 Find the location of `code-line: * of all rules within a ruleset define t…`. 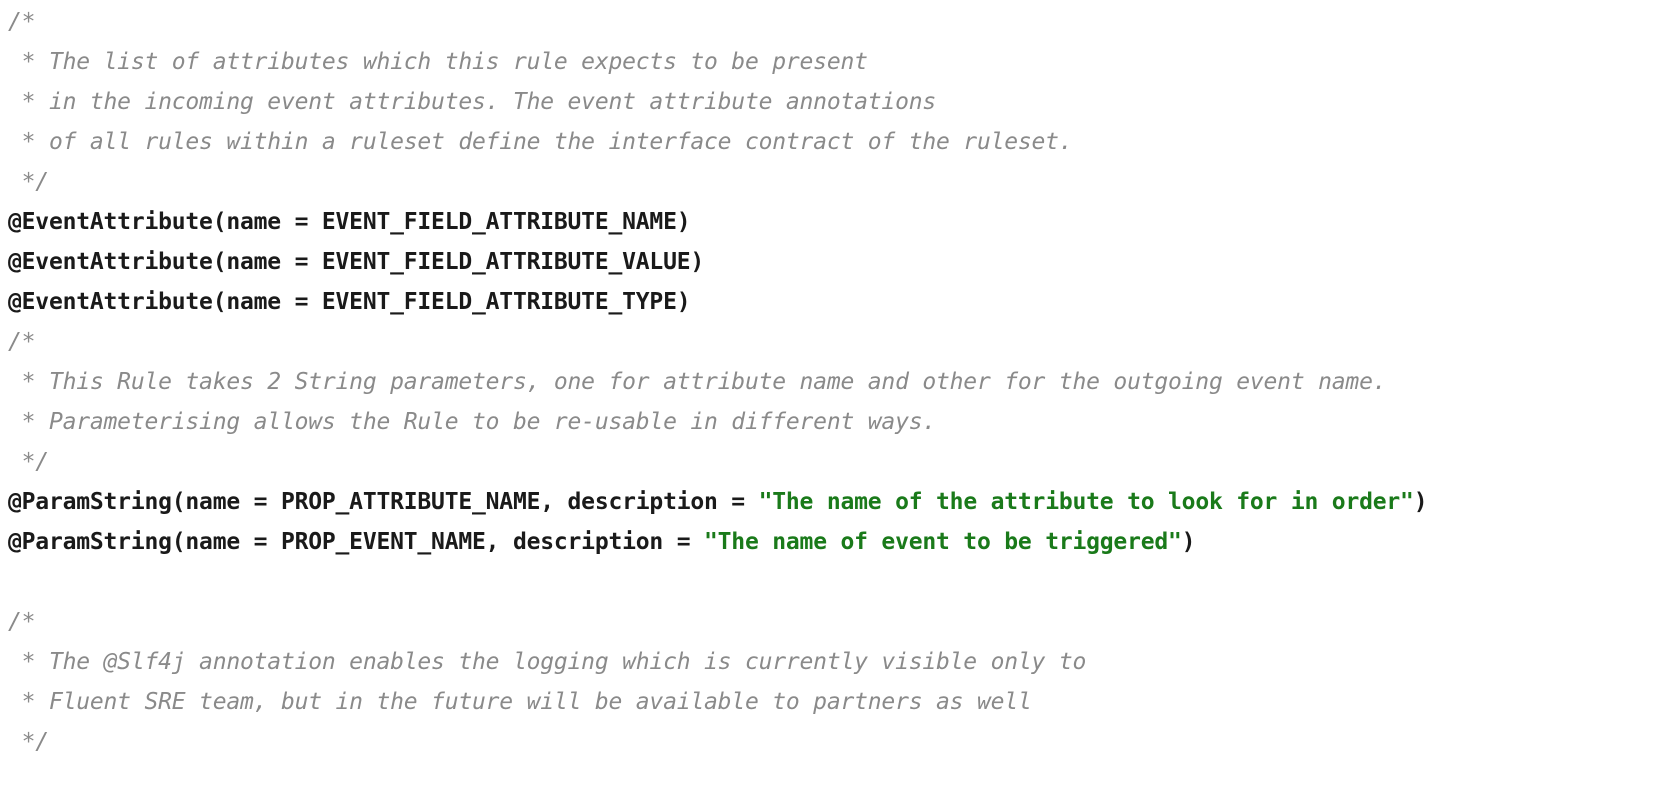

code-line: * of all rules within a ruleset define t… is located at coordinates (844, 142).